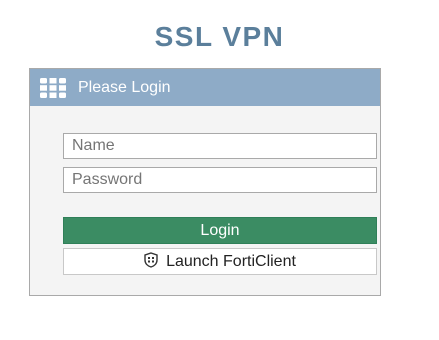  What do you see at coordinates (231, 261) in the screenshot?
I see `launch-forticlient-label: Launch FortiClient` at bounding box center [231, 261].